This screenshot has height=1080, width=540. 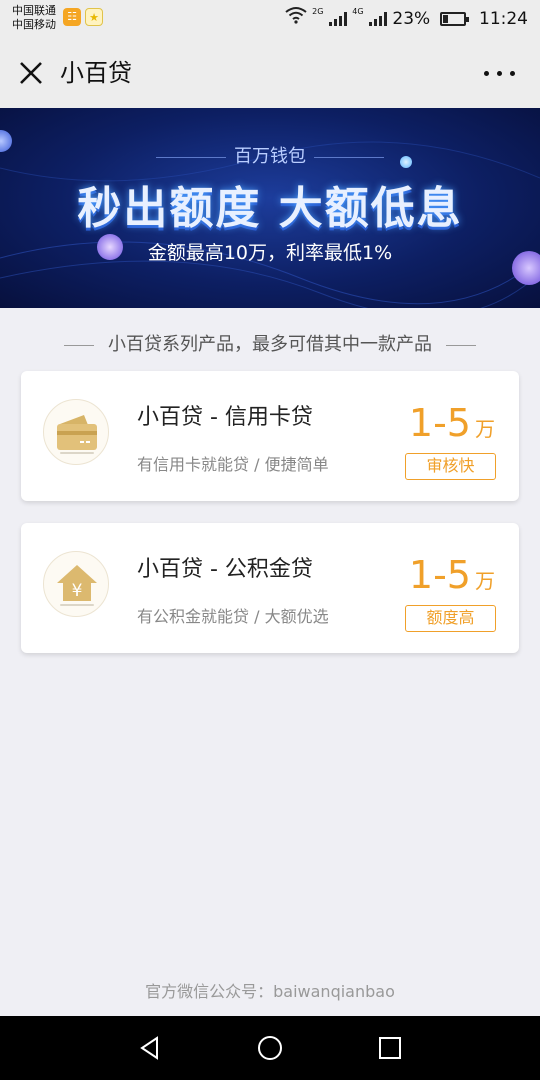 I want to click on app-notification-icon: ☷, so click(x=72, y=17).